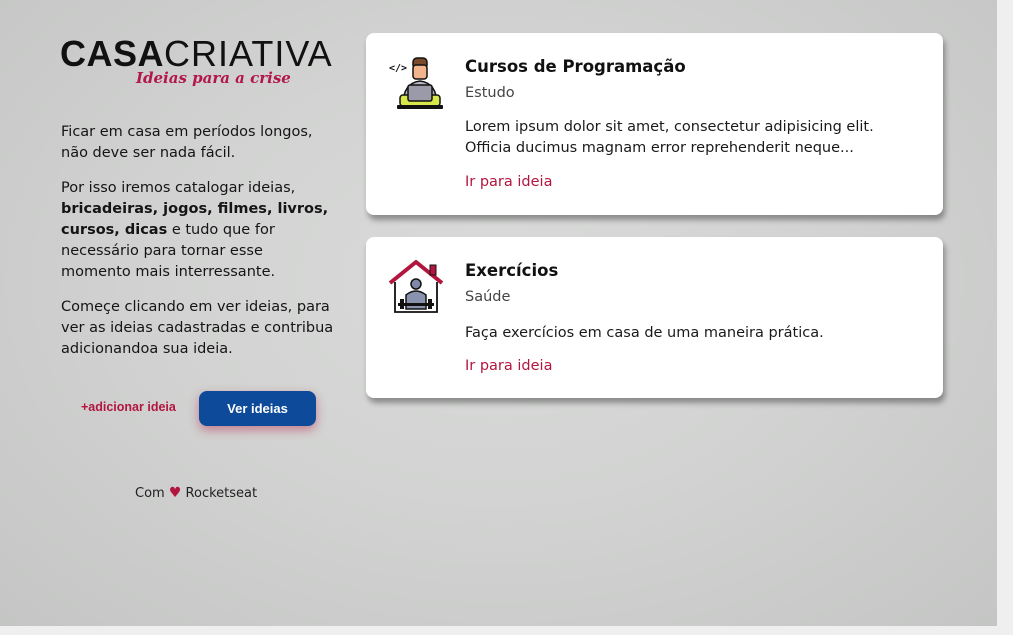  What do you see at coordinates (178, 188) in the screenshot?
I see `intro-p2-start: Por isso iremos catalogar ideias,` at bounding box center [178, 188].